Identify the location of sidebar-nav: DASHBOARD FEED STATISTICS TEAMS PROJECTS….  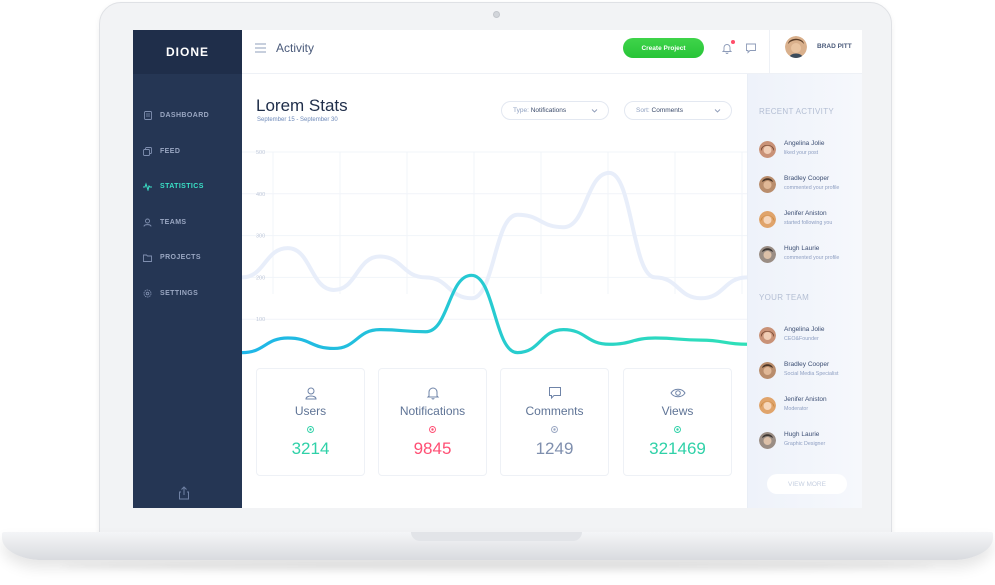
(187, 204).